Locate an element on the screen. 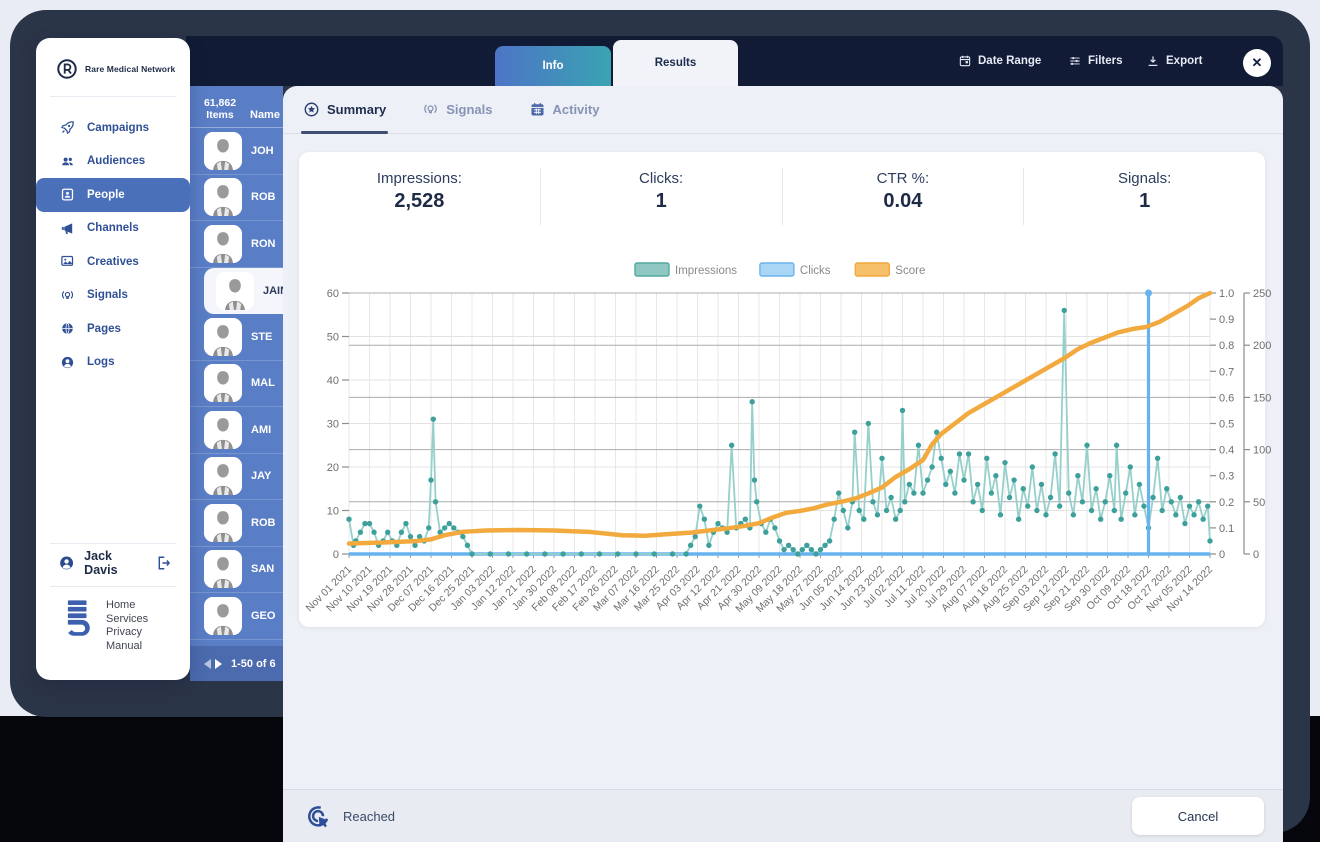  modal-tab-bar: Summary Signals Activity is located at coordinates (783, 110).